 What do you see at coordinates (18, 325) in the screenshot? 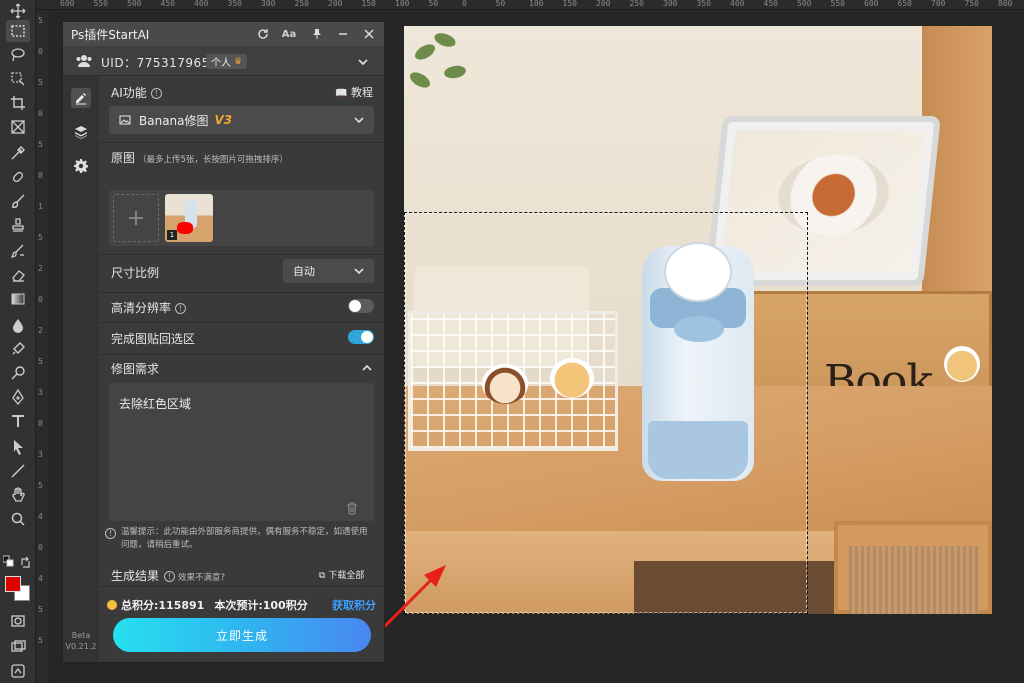
I see `blur-tool-icon` at bounding box center [18, 325].